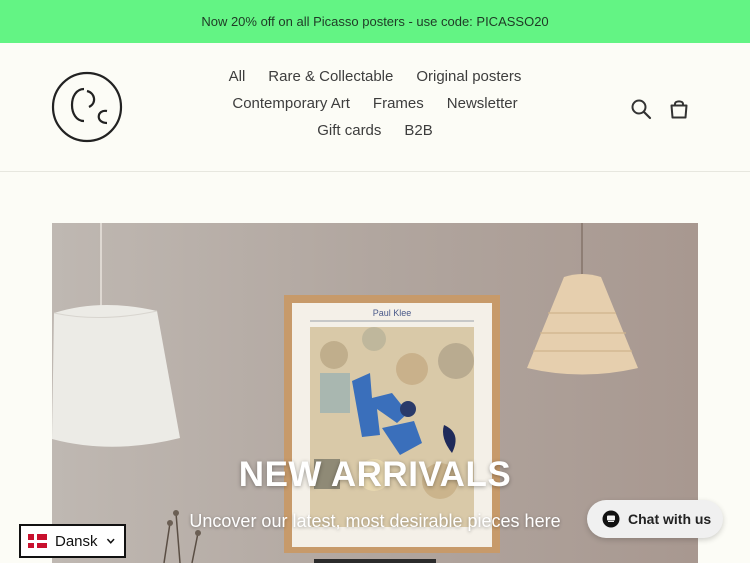  Describe the element at coordinates (349, 130) in the screenshot. I see `nav-gift-cards: Gift cards` at that location.